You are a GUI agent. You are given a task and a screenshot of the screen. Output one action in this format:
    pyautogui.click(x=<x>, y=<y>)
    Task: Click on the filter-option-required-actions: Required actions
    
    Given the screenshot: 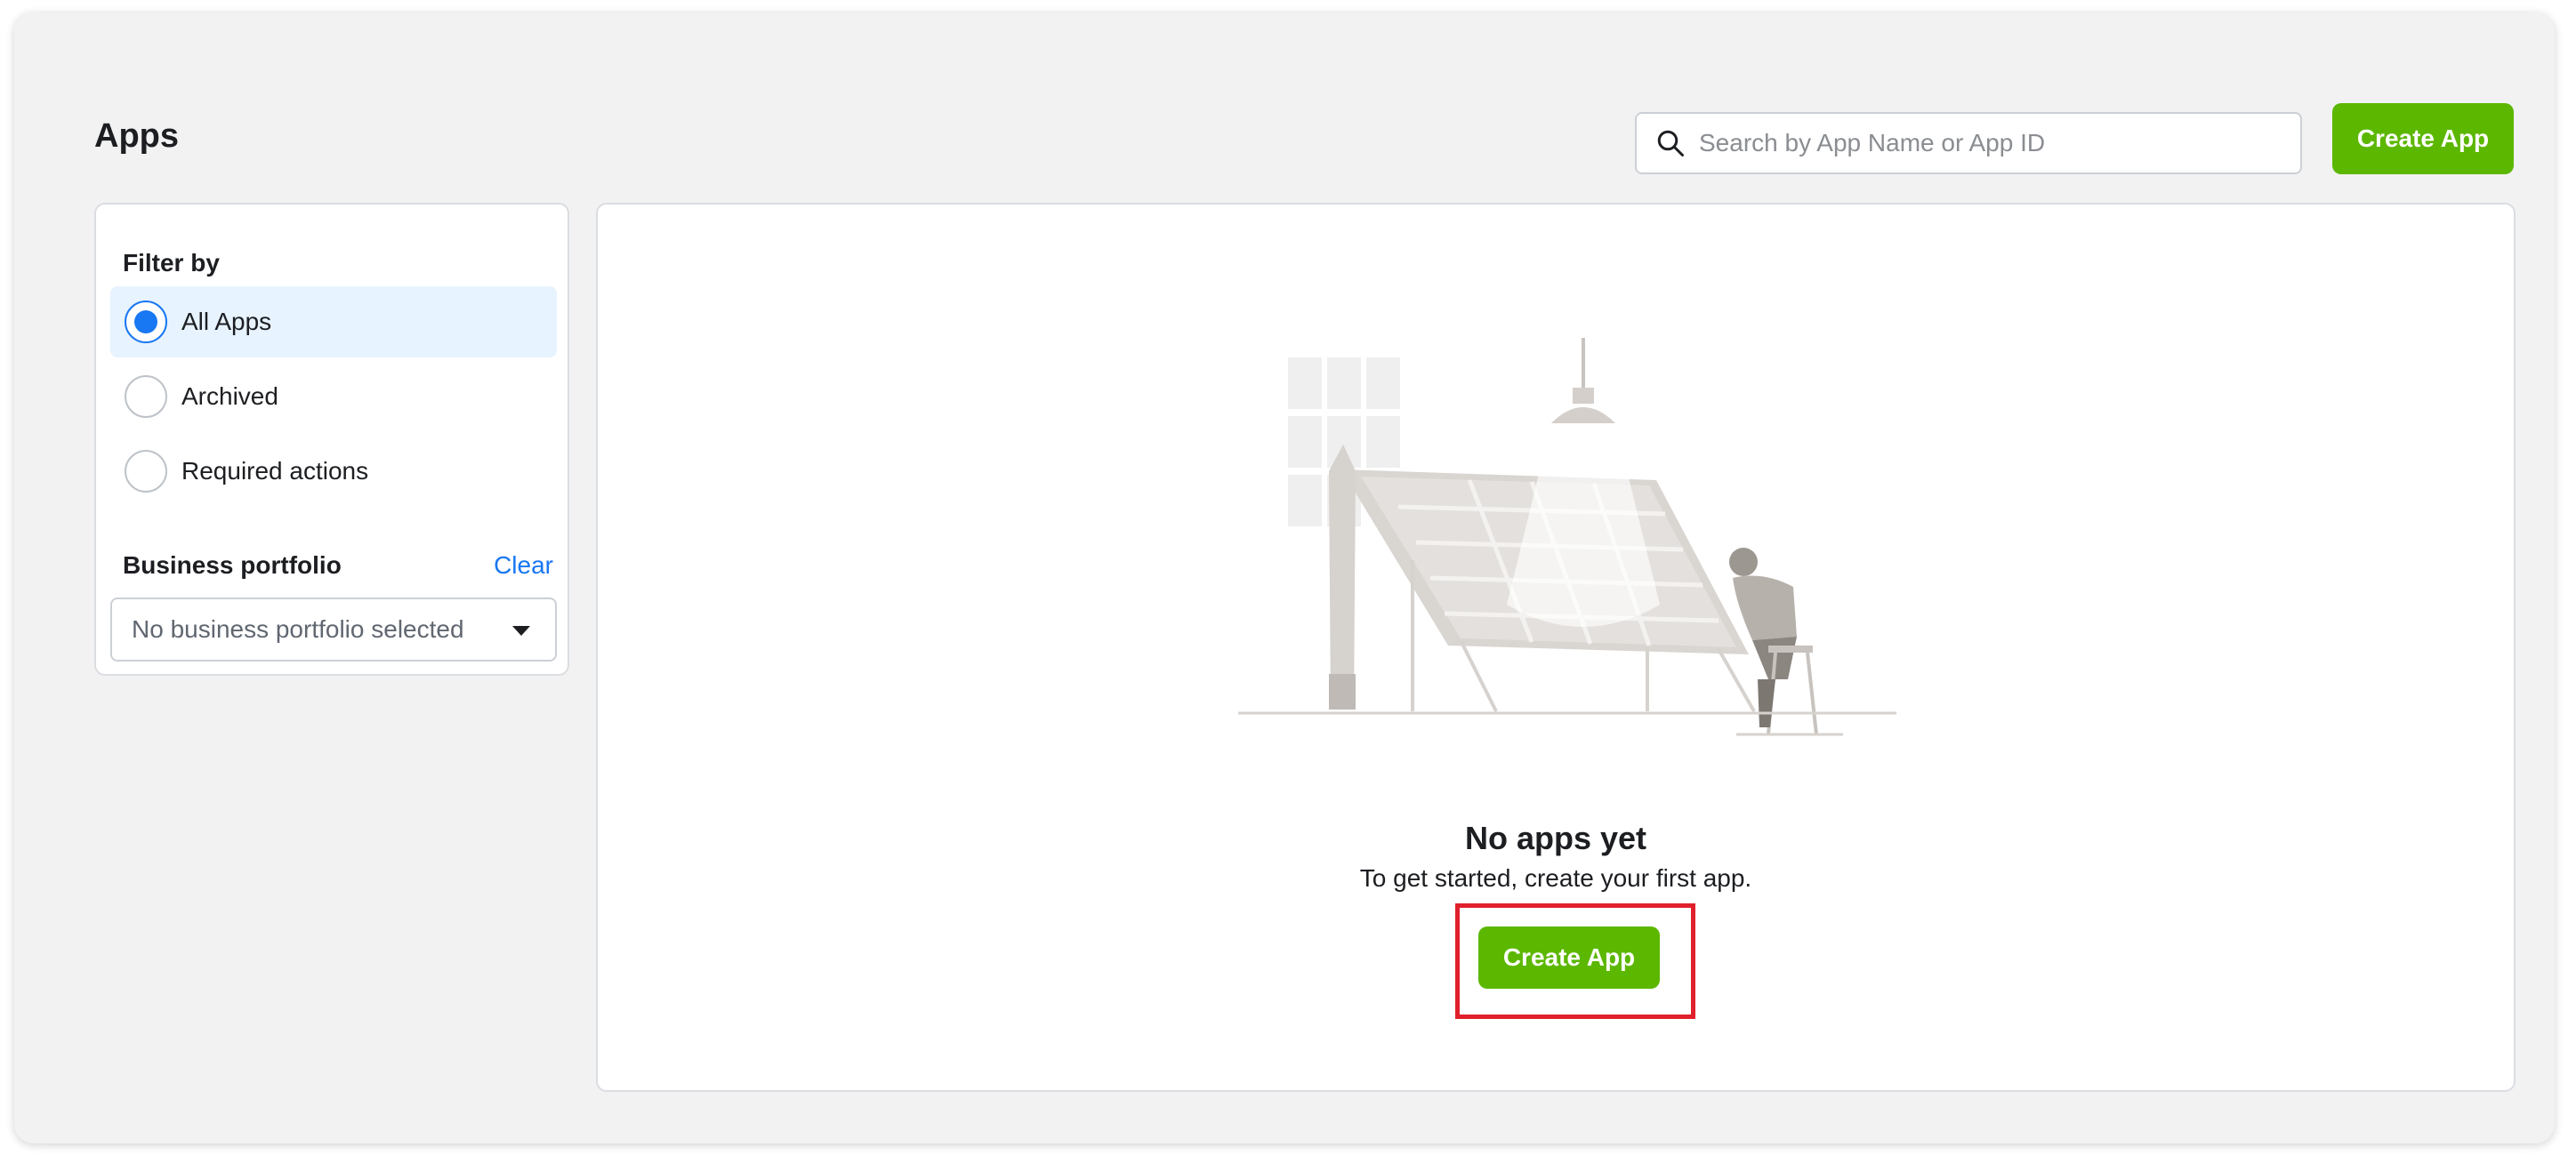 What is the action you would take?
    pyautogui.click(x=333, y=471)
    